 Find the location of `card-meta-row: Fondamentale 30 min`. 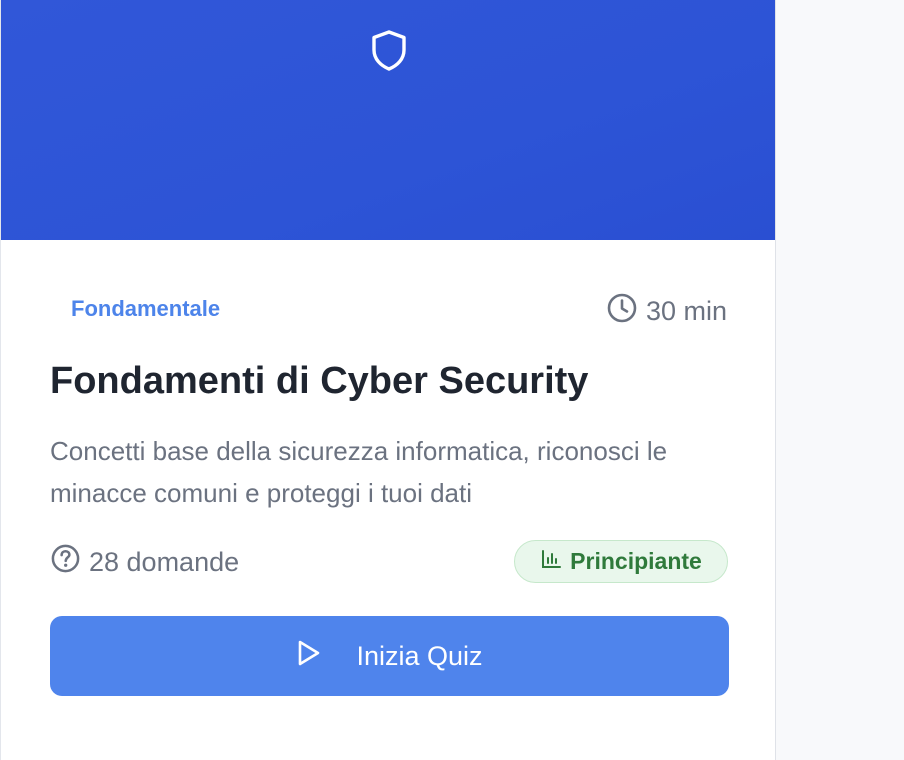

card-meta-row: Fondamentale 30 min is located at coordinates (389, 310).